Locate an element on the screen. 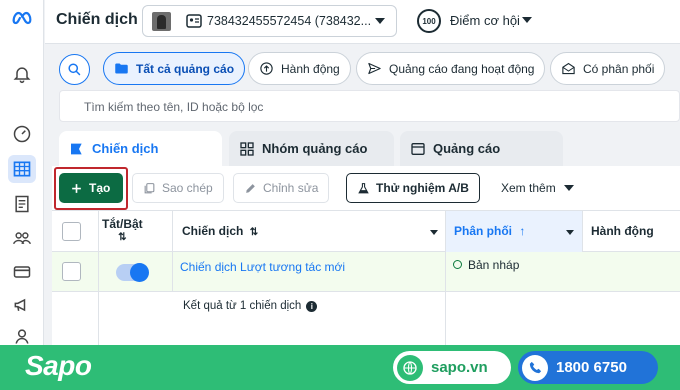  campaign-on-off-toggle is located at coordinates (132, 272).